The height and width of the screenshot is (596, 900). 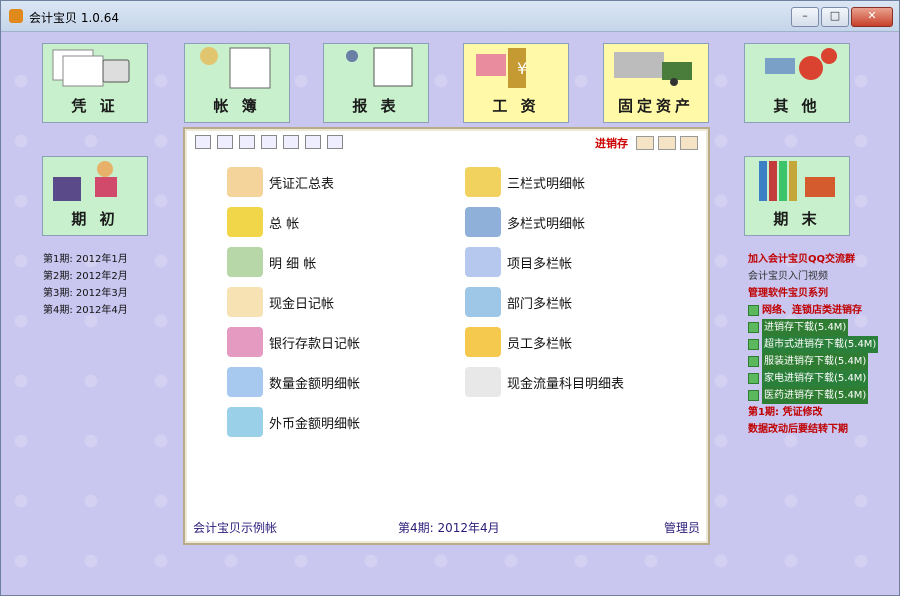 What do you see at coordinates (483, 302) in the screenshot?
I see `department-icon` at bounding box center [483, 302].